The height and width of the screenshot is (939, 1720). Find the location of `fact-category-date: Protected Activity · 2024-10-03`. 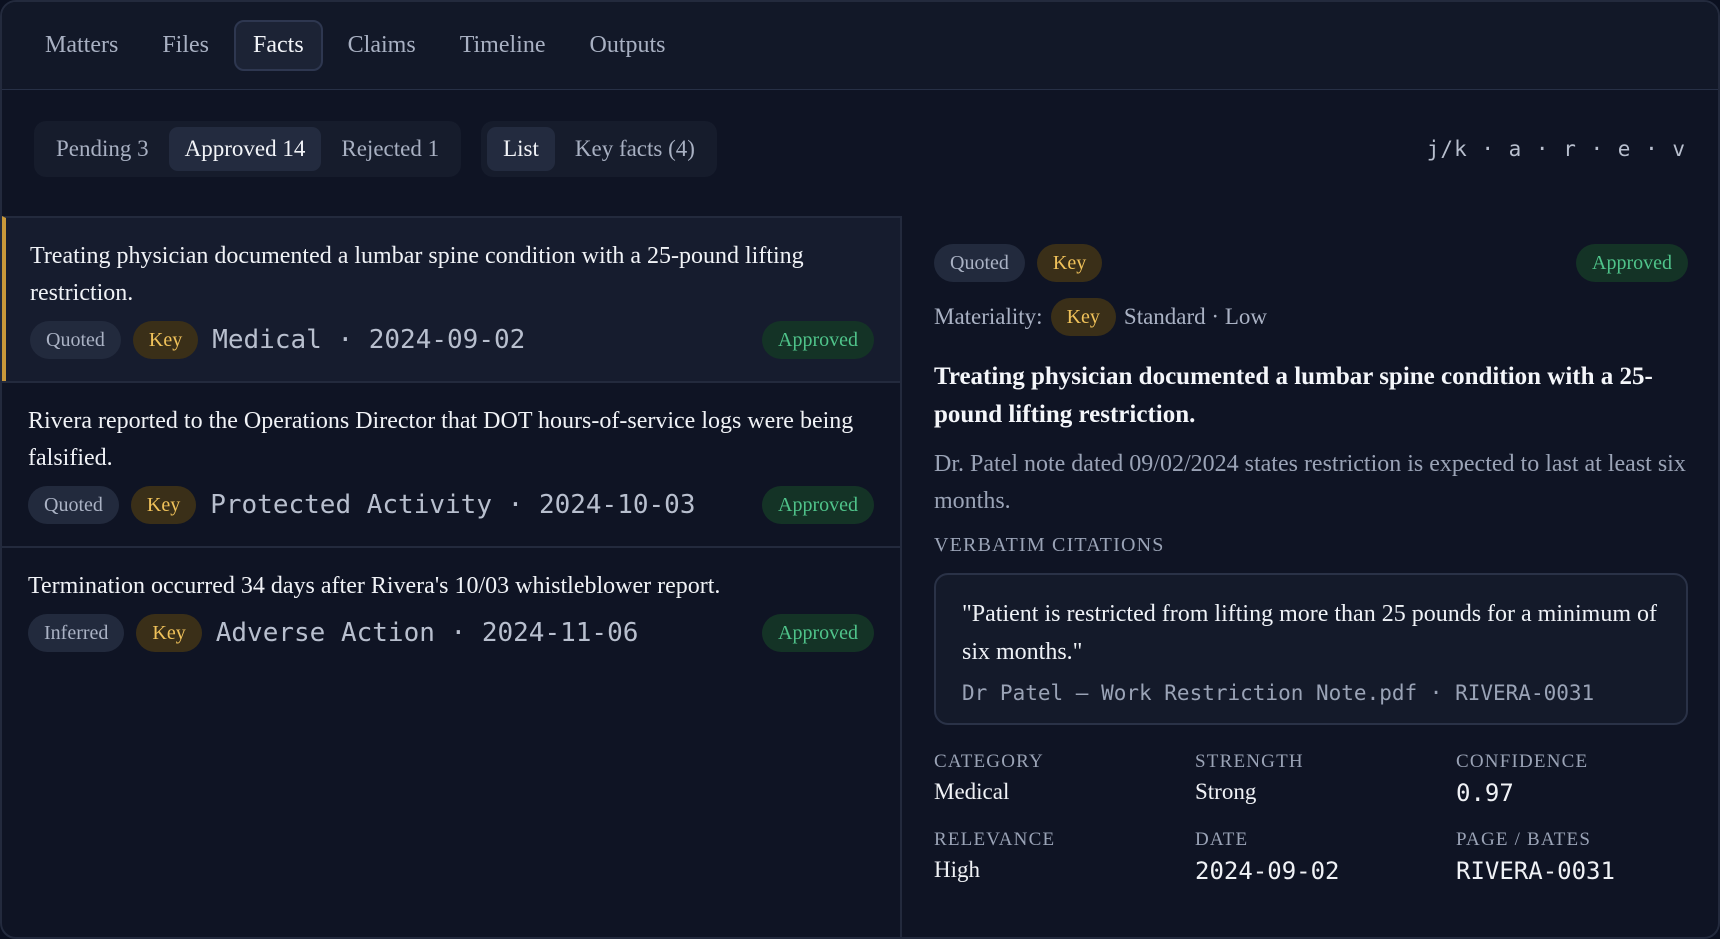

fact-category-date: Protected Activity · 2024-10-03 is located at coordinates (453, 505).